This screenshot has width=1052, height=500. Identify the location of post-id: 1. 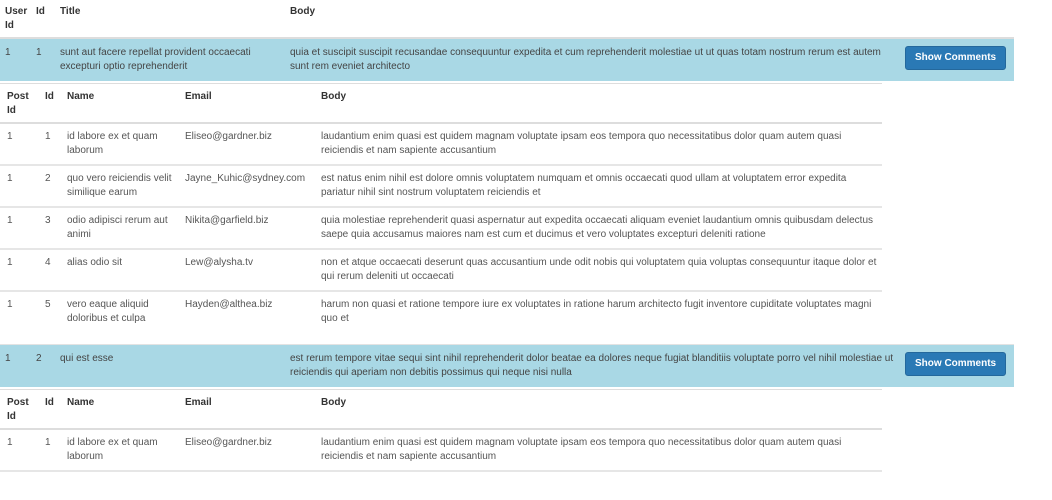
(43, 59).